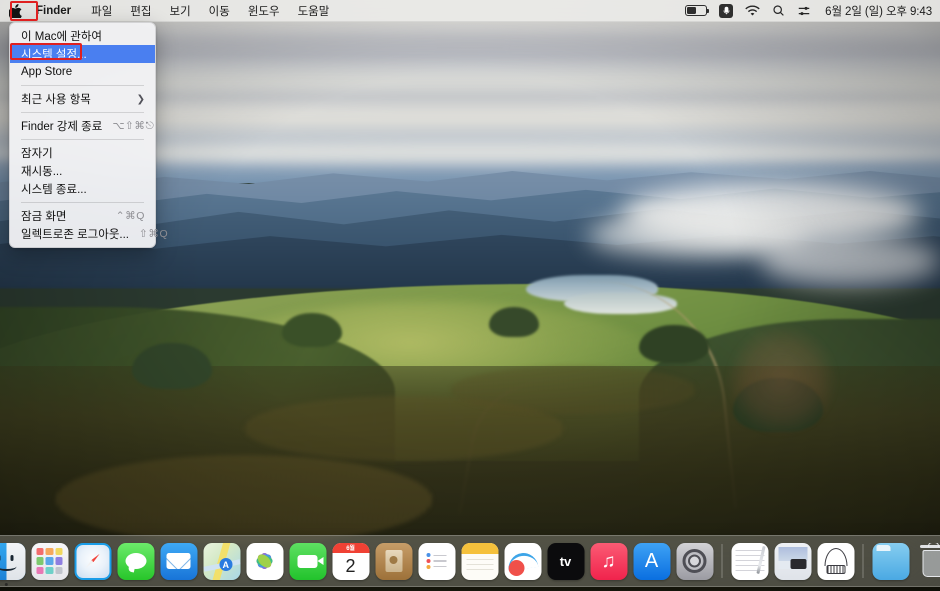 The image size is (940, 591). I want to click on menu-item-force-quit-finder: Finder 강제 종료 ⌥⇧⌘⎋, so click(82, 126).